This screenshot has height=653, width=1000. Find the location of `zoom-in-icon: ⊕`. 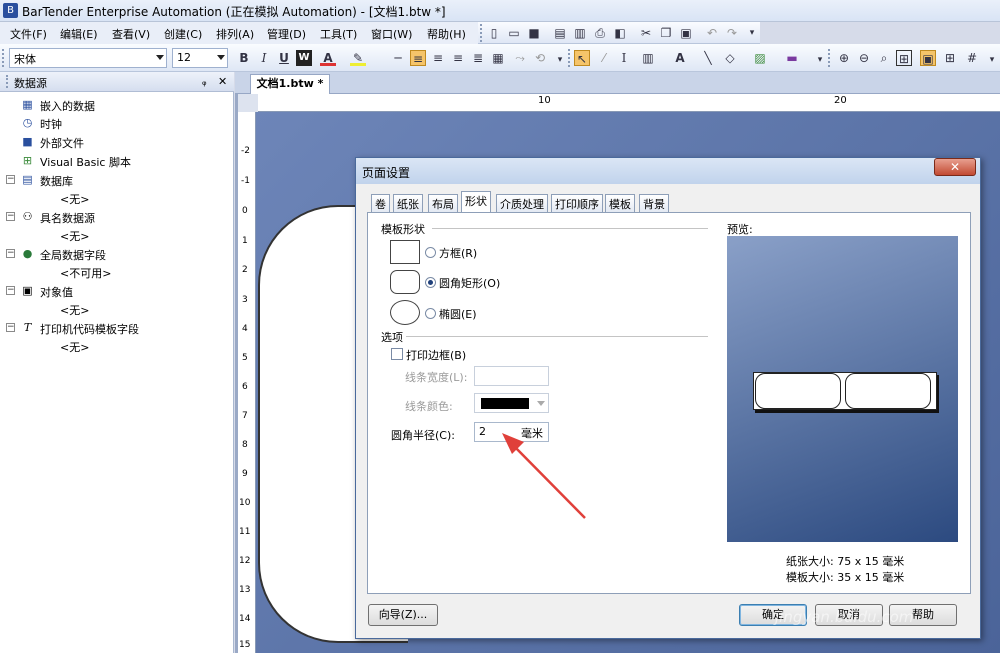

zoom-in-icon: ⊕ is located at coordinates (844, 58).